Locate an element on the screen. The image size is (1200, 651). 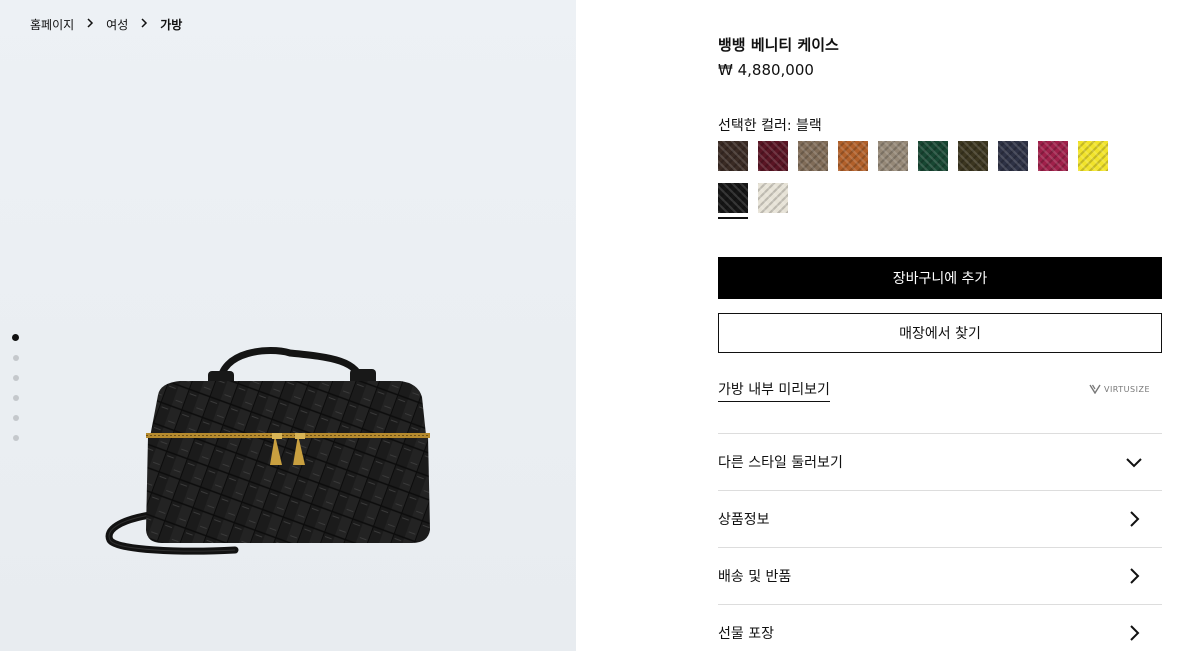
bag-interior-preview-link: 가방 내부 미리보기 is located at coordinates (774, 390).